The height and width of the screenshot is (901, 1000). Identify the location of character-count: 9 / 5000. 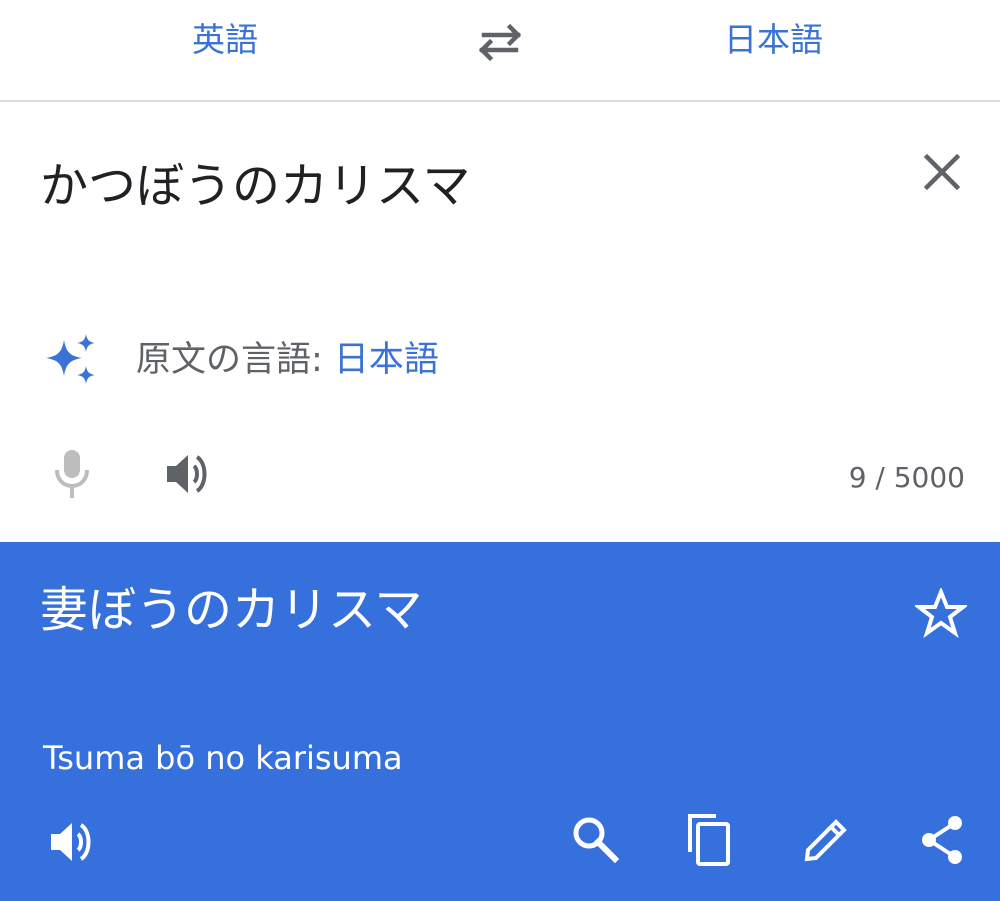
(906, 477).